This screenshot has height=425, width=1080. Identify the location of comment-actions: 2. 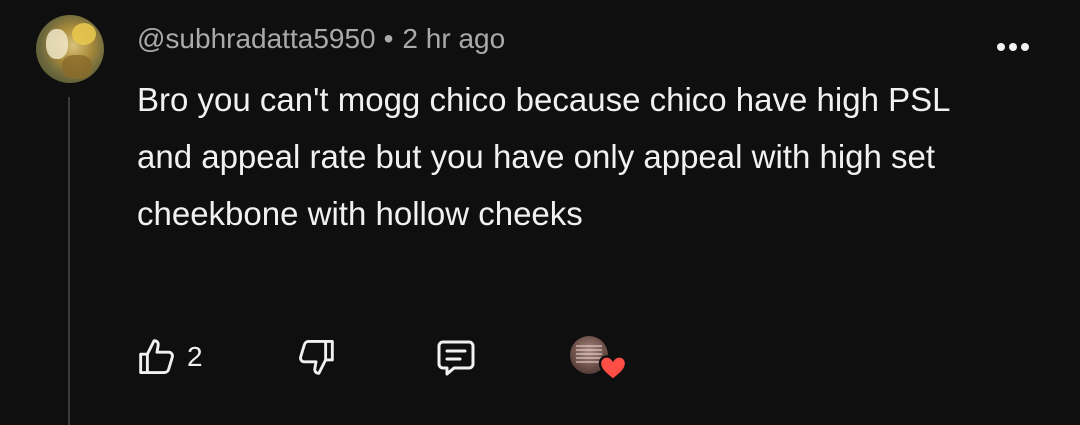
(540, 357).